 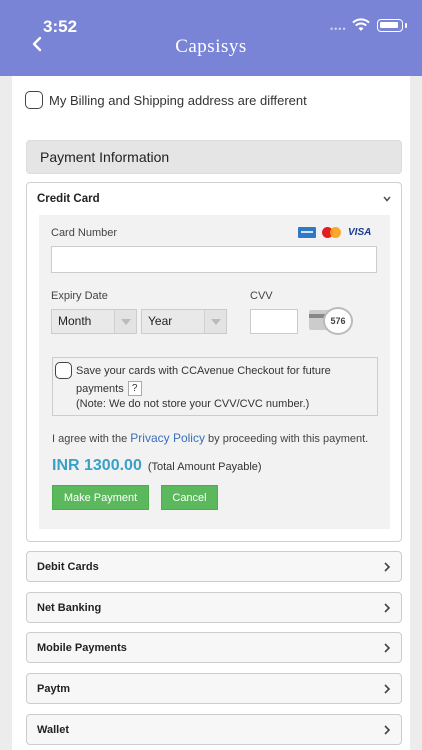 I want to click on expiry-month-value: Month, so click(x=75, y=321).